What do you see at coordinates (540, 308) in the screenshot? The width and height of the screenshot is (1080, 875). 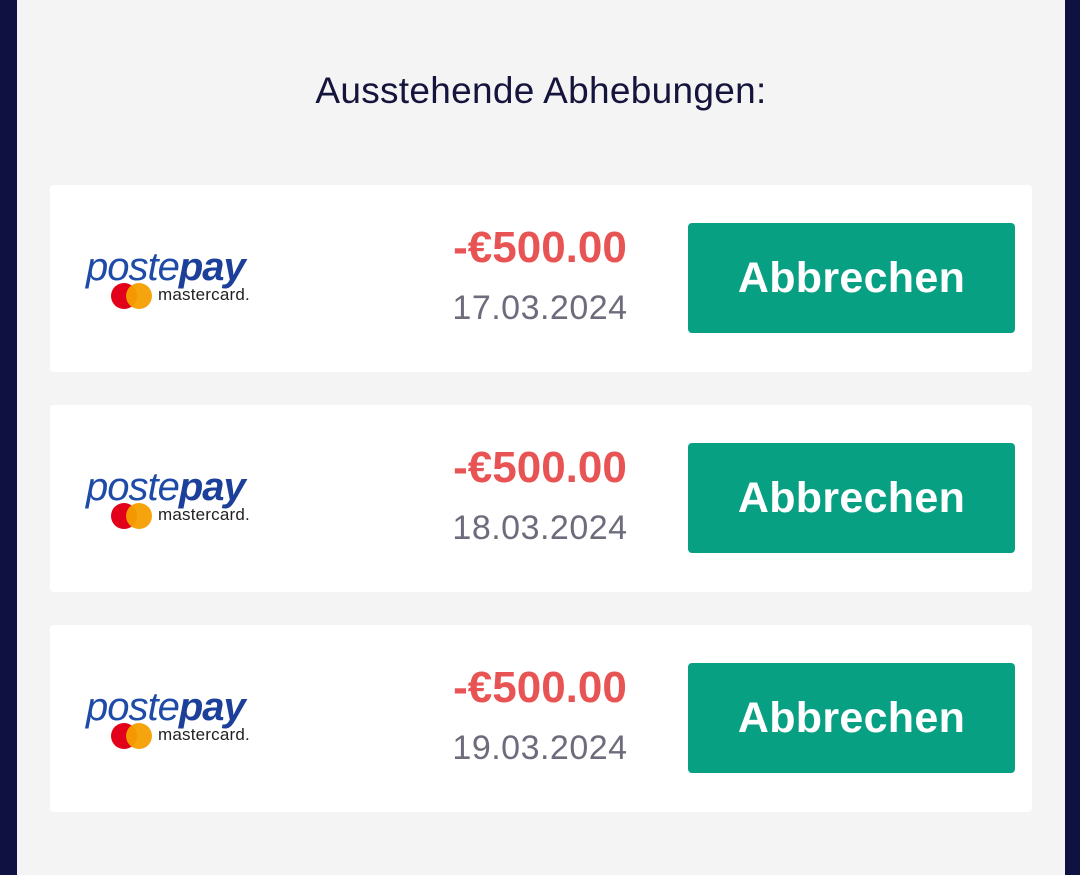 I see `withdrawal-date: 17.03.2024` at bounding box center [540, 308].